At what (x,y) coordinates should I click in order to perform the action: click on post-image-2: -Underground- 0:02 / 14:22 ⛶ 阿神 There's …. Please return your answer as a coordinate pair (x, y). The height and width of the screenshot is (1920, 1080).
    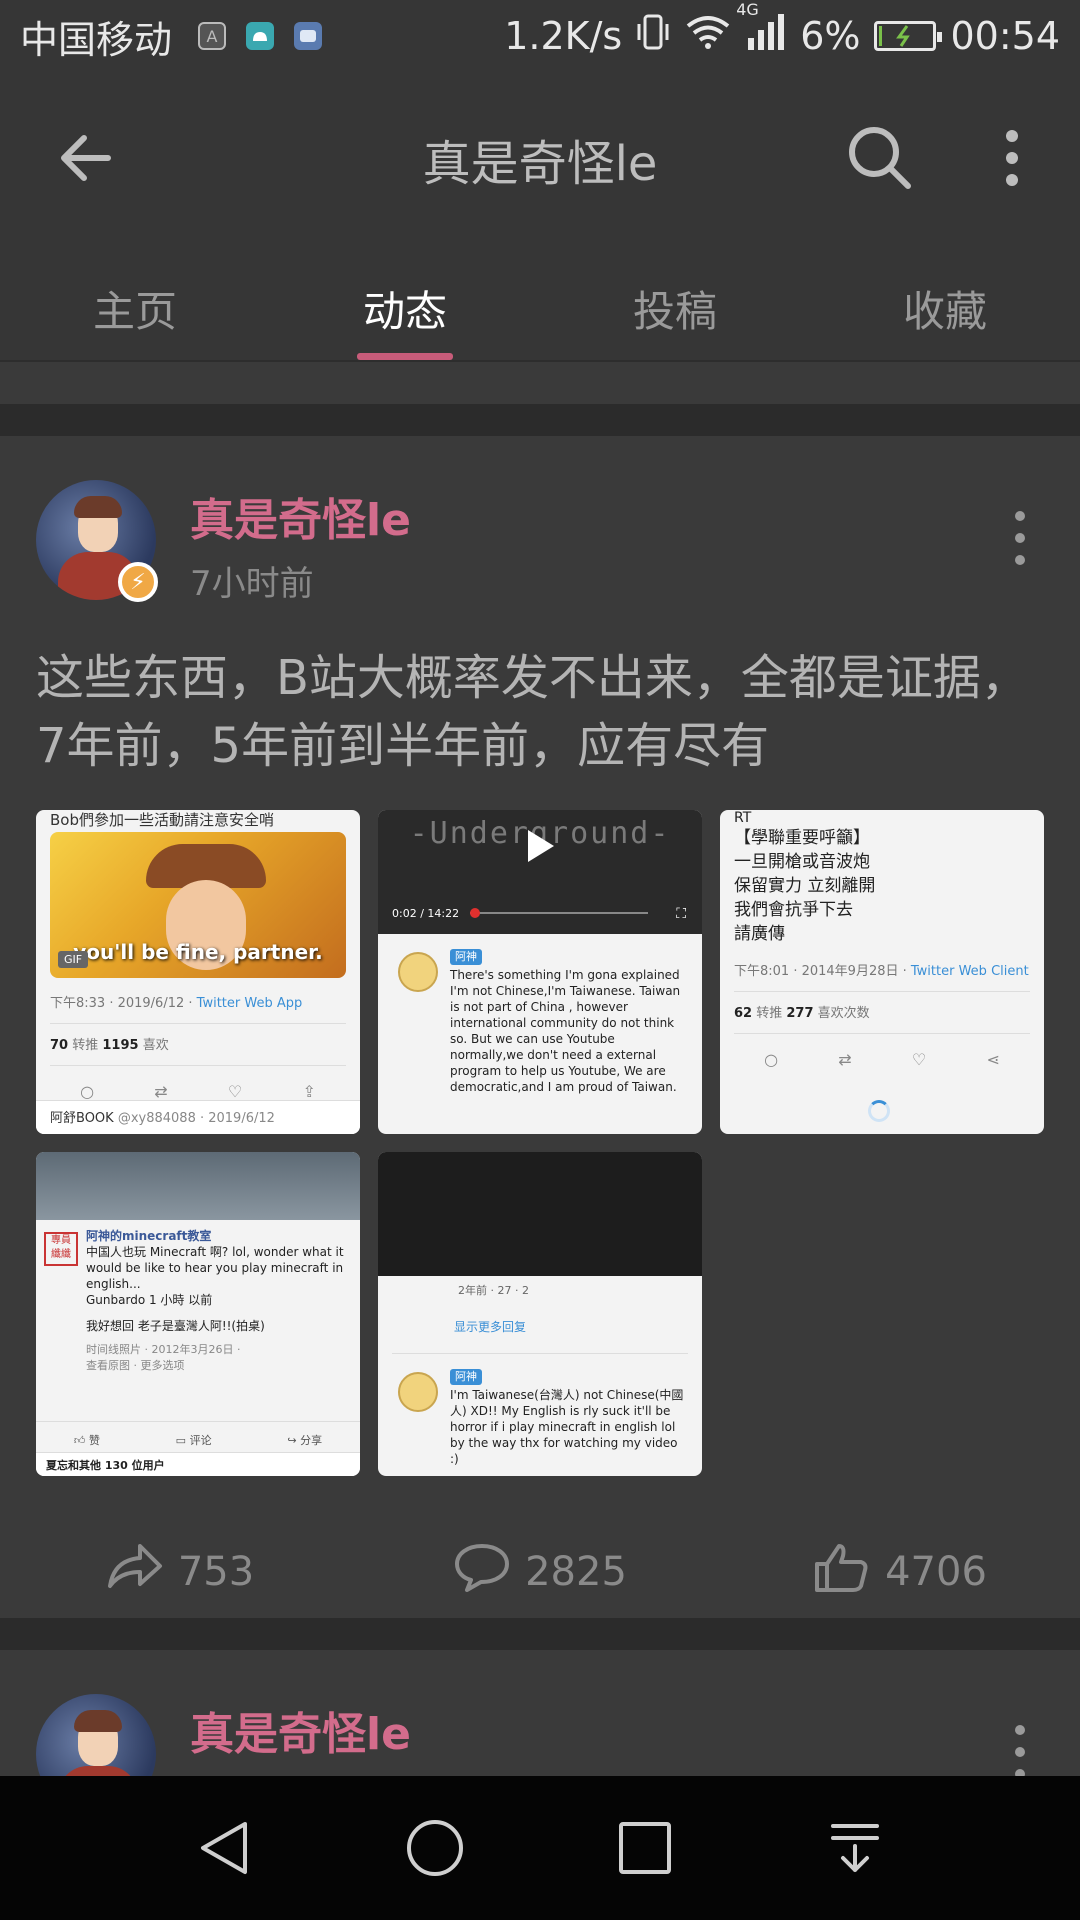
    Looking at the image, I should click on (540, 972).